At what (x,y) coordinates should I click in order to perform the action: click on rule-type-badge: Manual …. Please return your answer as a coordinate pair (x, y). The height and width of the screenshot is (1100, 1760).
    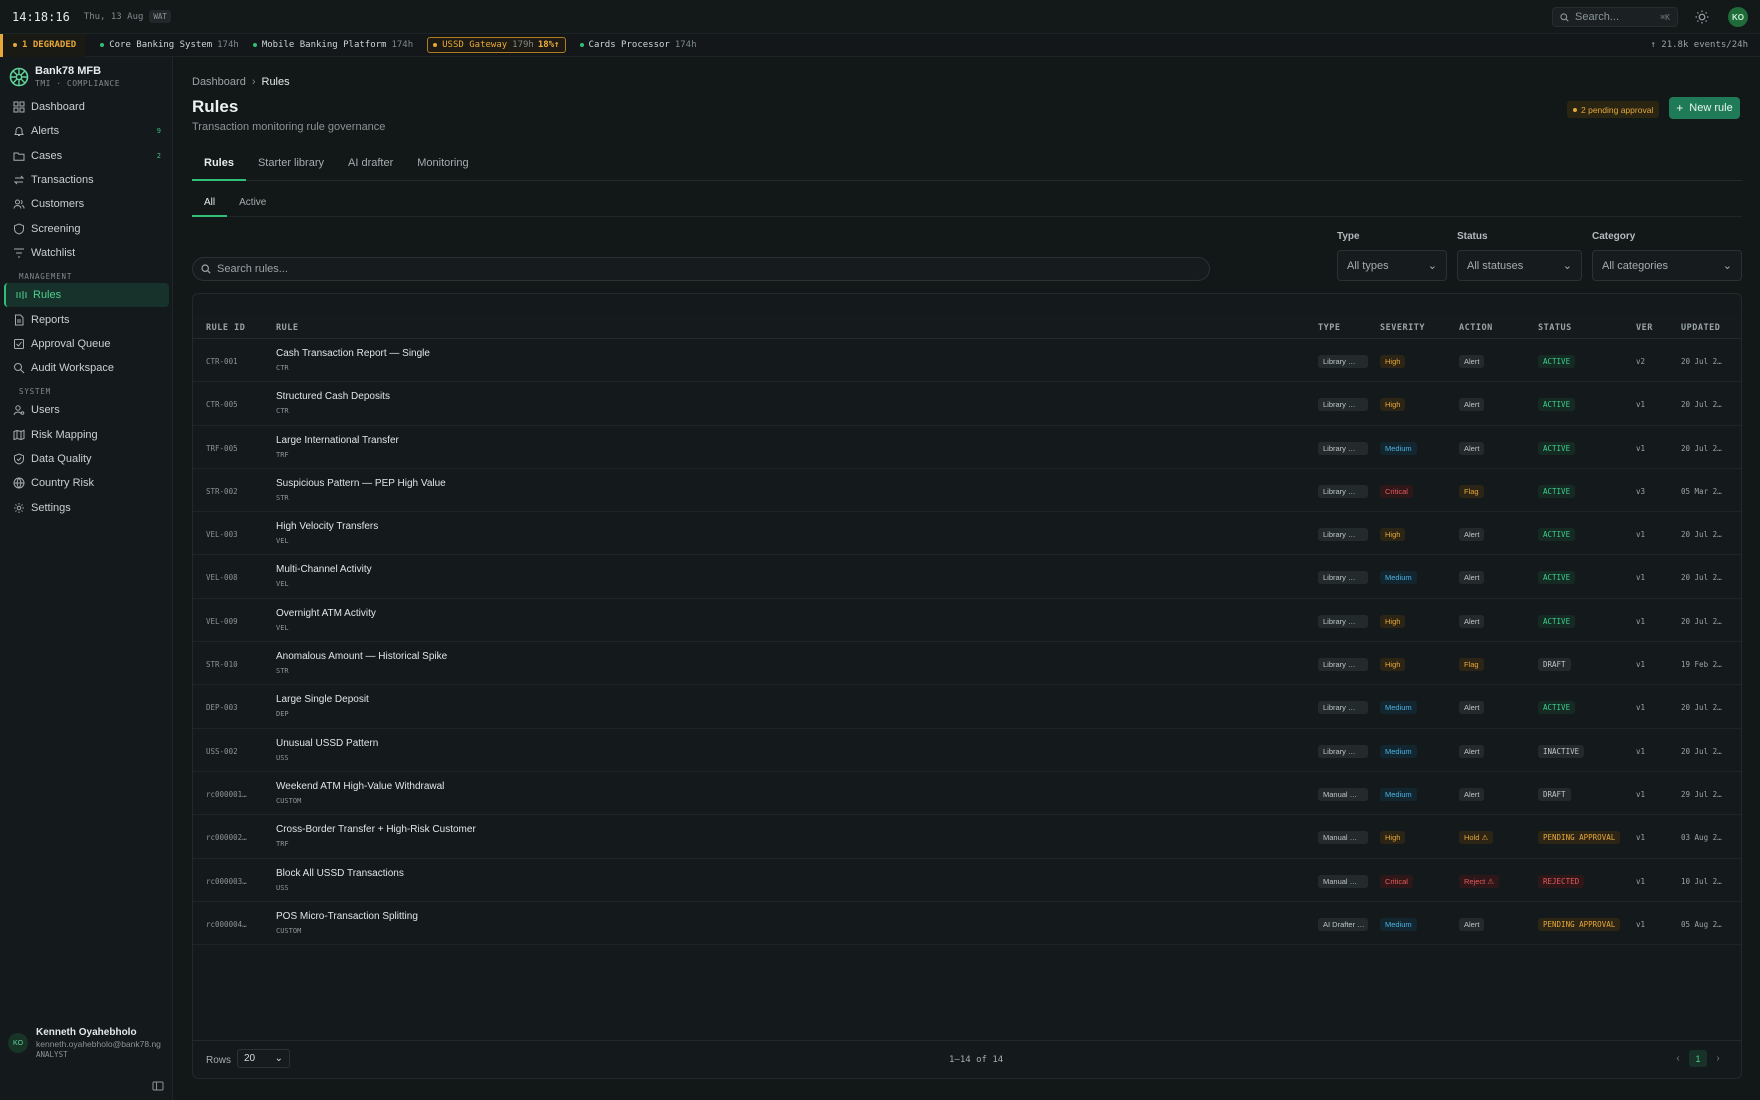
    Looking at the image, I should click on (1343, 794).